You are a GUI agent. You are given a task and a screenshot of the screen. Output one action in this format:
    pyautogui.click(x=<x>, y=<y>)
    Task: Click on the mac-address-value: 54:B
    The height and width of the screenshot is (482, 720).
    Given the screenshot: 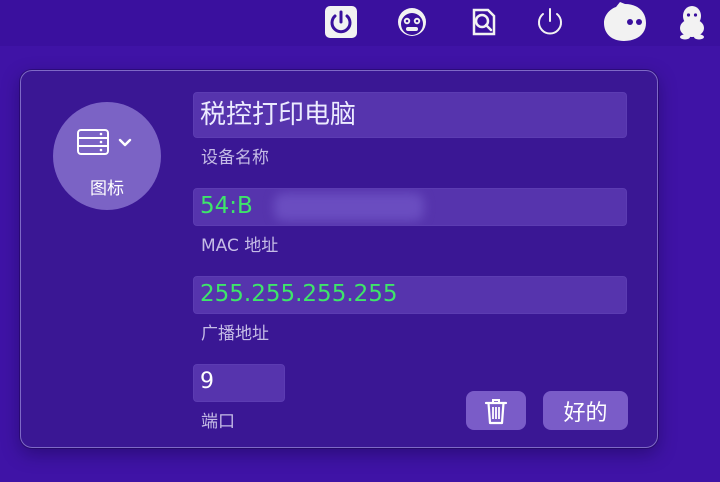 What is the action you would take?
    pyautogui.click(x=226, y=206)
    